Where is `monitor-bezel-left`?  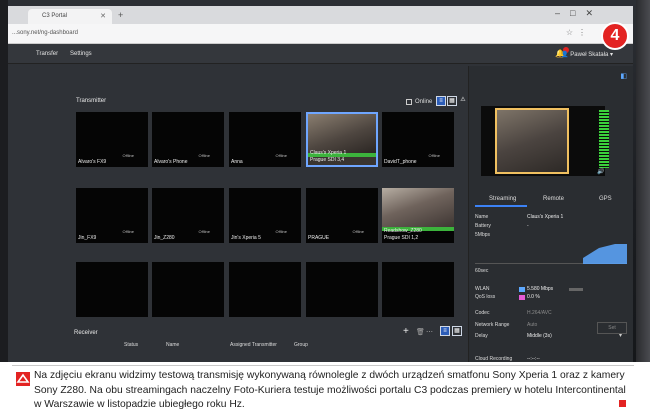
monitor-bezel-left is located at coordinates (4, 181).